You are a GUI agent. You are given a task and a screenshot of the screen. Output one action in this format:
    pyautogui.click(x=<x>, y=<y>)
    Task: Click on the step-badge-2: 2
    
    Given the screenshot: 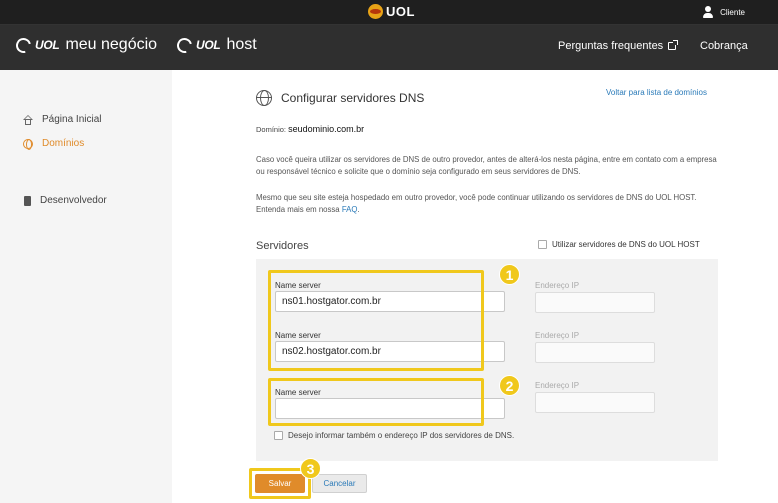 What is the action you would take?
    pyautogui.click(x=509, y=385)
    